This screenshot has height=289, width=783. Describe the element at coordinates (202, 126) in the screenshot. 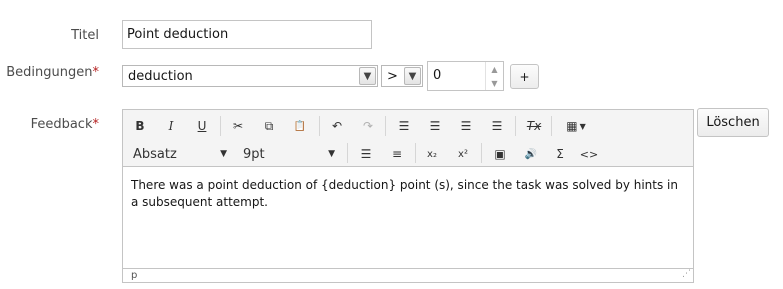

I see `underline-icon: U` at that location.